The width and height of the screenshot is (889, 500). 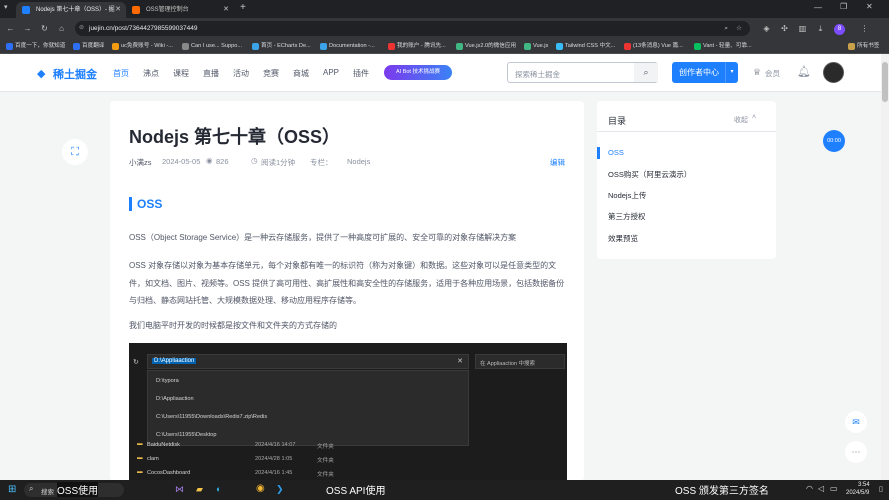 What do you see at coordinates (280, 489) in the screenshot?
I see `vscode-icon: ❯` at bounding box center [280, 489].